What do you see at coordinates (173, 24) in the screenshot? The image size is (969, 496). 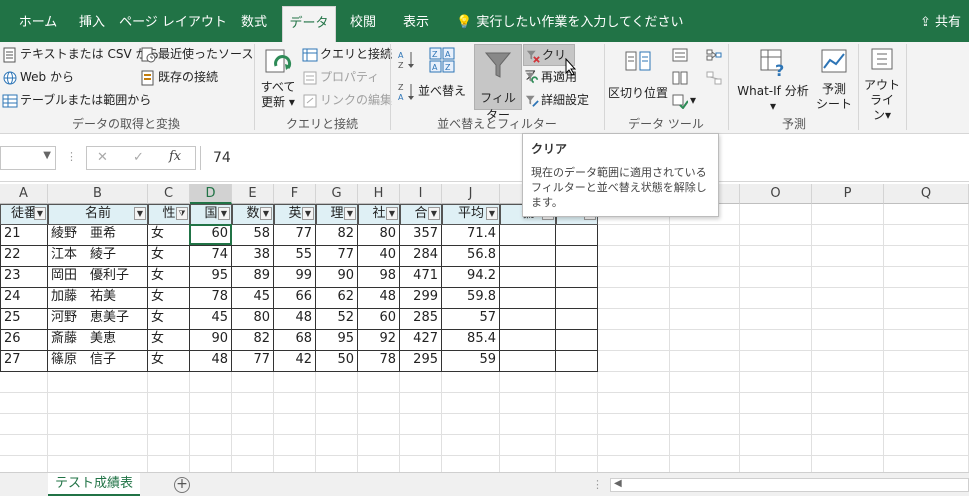 I see `tab-page-layout: ページ レイアウト` at bounding box center [173, 24].